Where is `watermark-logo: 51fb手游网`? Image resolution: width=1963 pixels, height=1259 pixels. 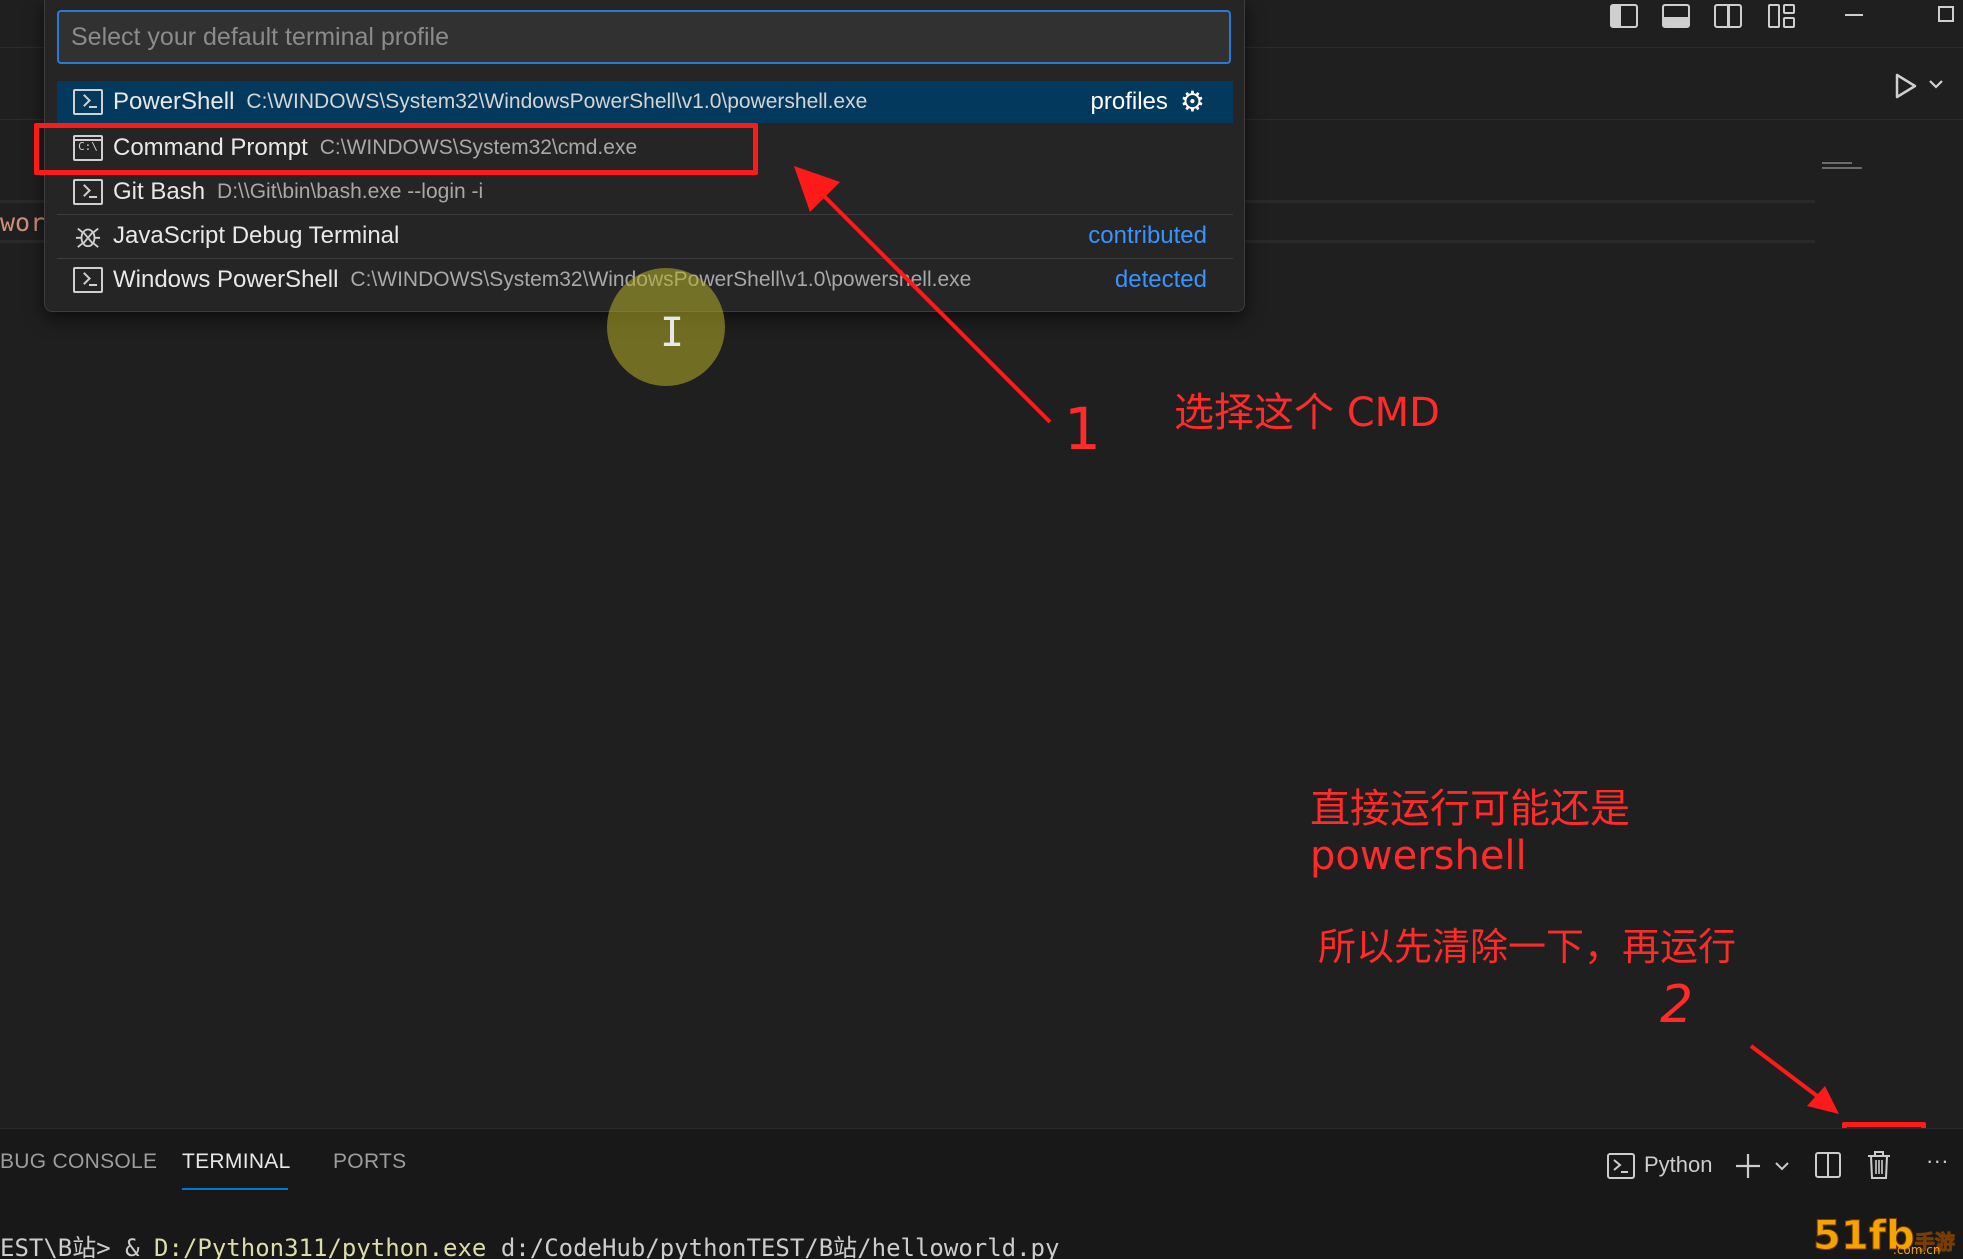 watermark-logo: 51fb手游网 is located at coordinates (1888, 1236).